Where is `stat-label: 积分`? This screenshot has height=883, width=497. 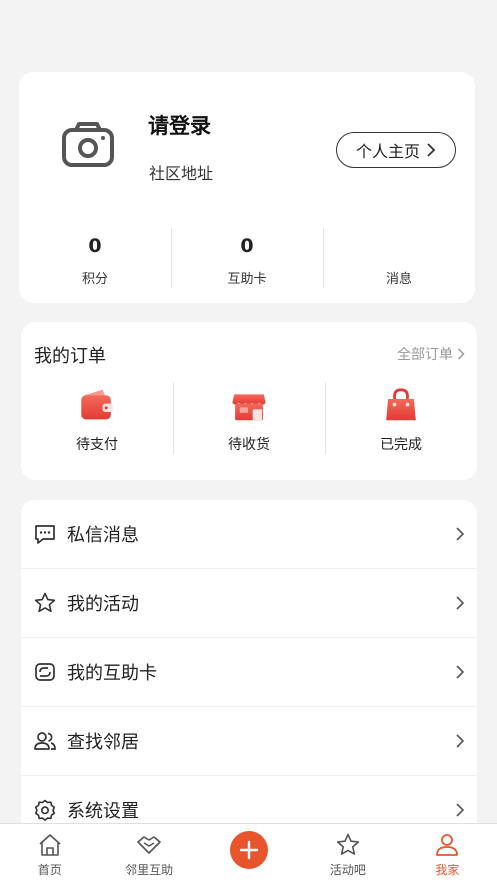 stat-label: 积分 is located at coordinates (94, 279).